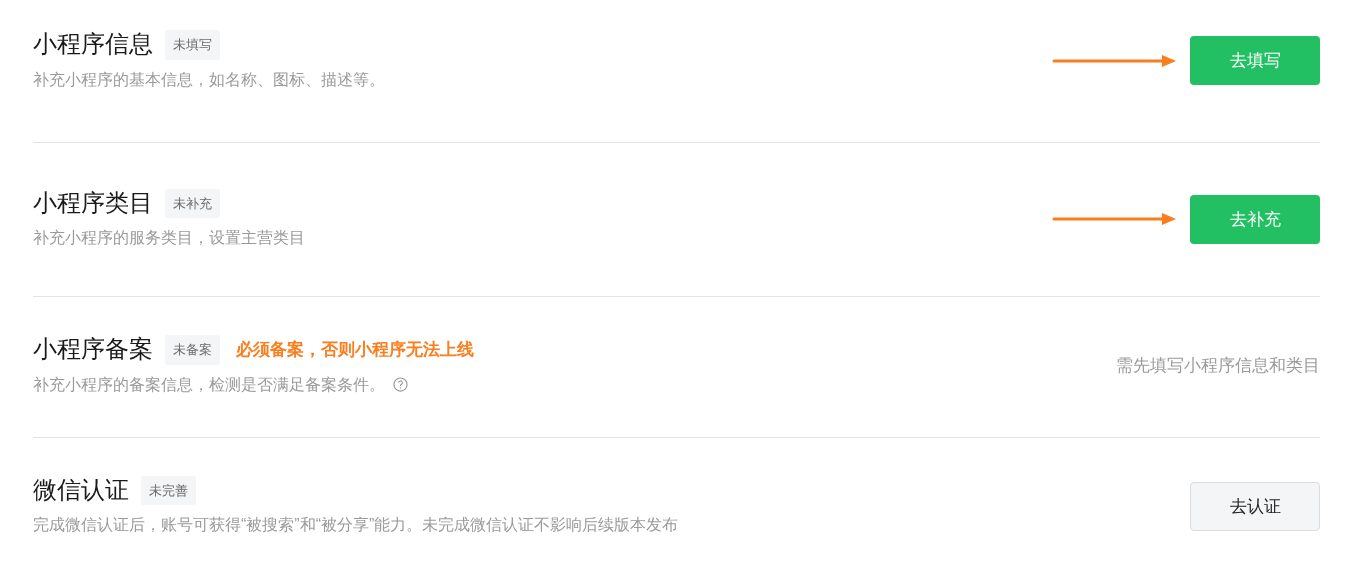  I want to click on status-tag: 未完善, so click(168, 490).